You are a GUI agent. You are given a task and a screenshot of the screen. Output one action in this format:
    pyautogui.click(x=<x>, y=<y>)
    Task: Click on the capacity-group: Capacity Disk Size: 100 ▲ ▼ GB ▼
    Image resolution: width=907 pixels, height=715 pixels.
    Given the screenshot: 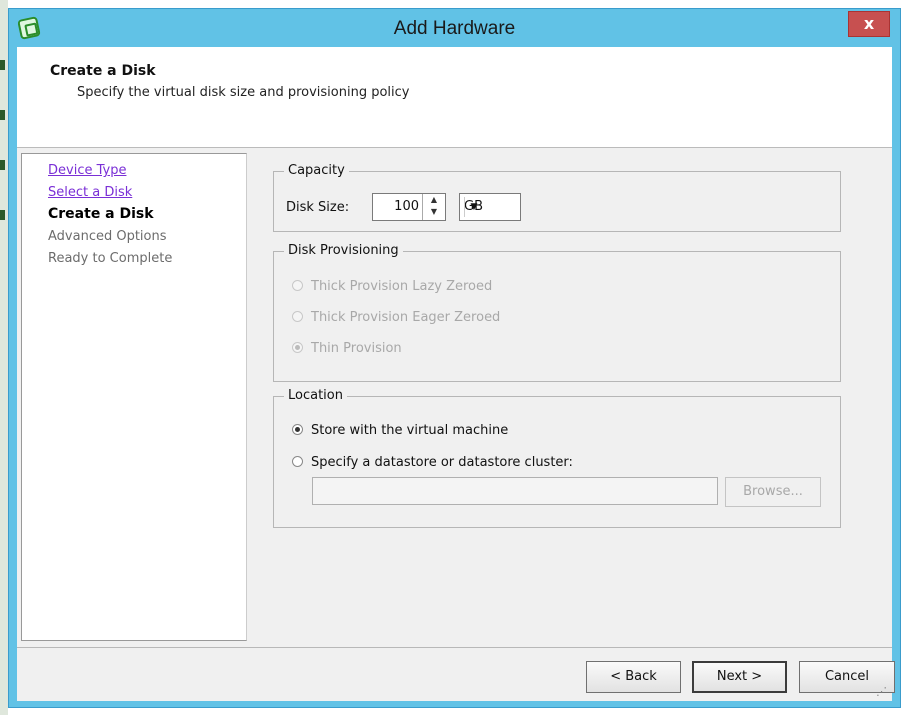 What is the action you would take?
    pyautogui.click(x=557, y=197)
    